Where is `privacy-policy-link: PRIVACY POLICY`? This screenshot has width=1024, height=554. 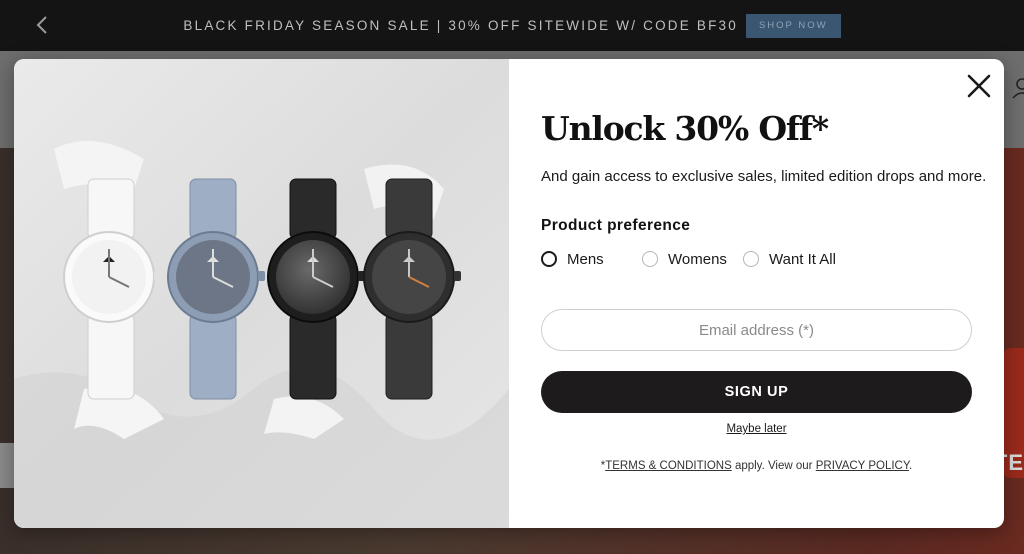 privacy-policy-link: PRIVACY POLICY is located at coordinates (862, 466).